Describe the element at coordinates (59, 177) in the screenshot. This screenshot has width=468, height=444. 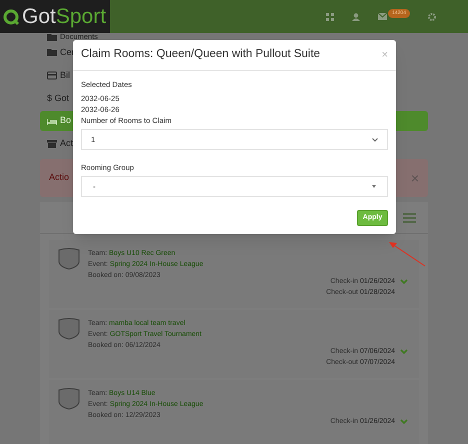
I see `alert-text: Actio` at that location.